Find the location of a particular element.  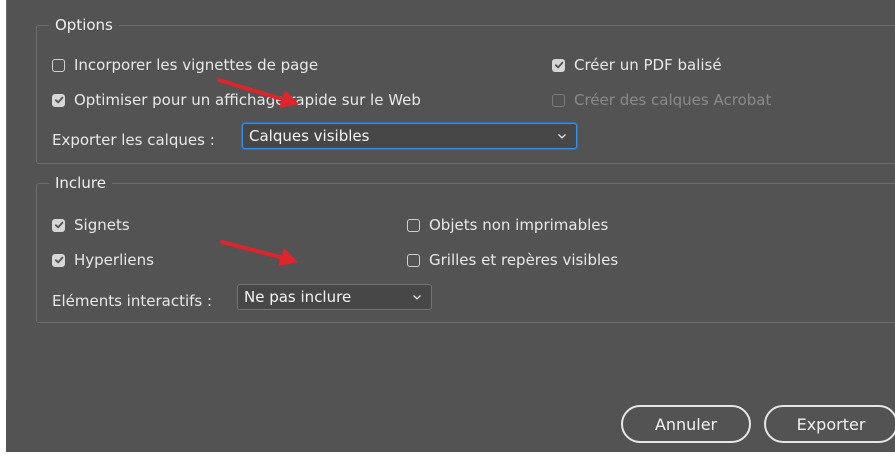

elements-interactifs-value: Ne pas inclure is located at coordinates (298, 297).